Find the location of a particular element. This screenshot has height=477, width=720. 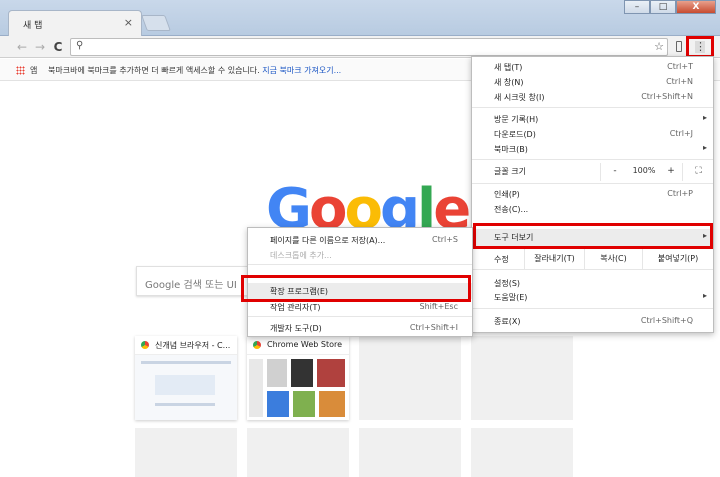

extensions-highlight-box is located at coordinates (356, 288).